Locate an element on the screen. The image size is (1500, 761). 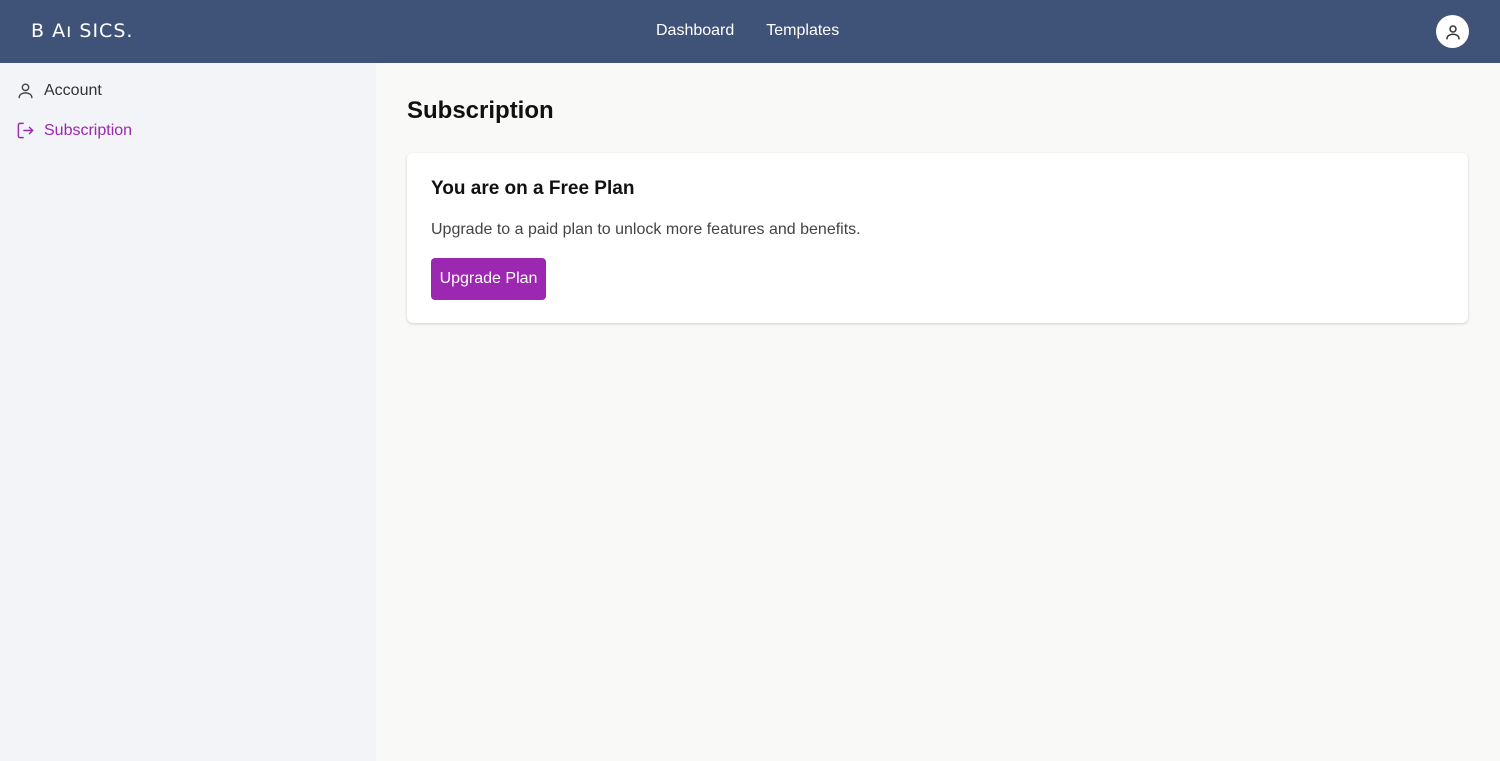
main-nav: Dashboard Templates is located at coordinates (747, 31).